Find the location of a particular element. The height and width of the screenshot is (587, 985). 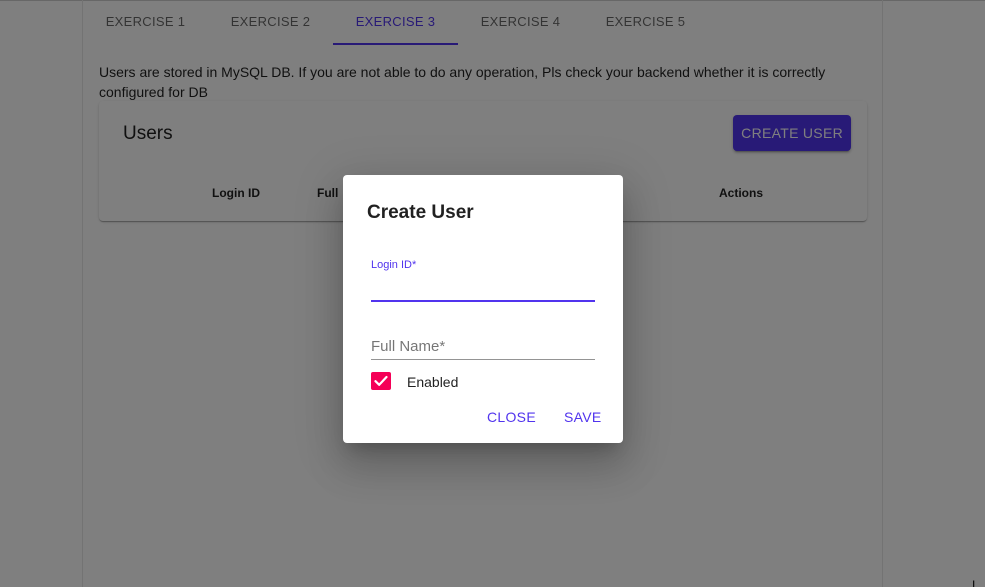

check-icon is located at coordinates (381, 380).